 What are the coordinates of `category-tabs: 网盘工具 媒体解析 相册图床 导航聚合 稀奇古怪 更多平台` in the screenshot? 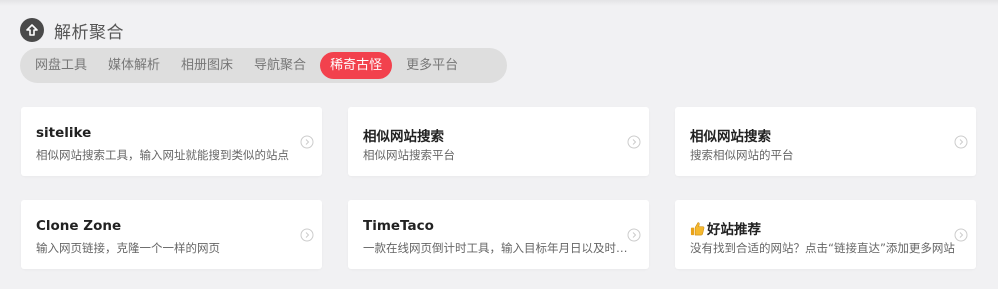 It's located at (263, 65).